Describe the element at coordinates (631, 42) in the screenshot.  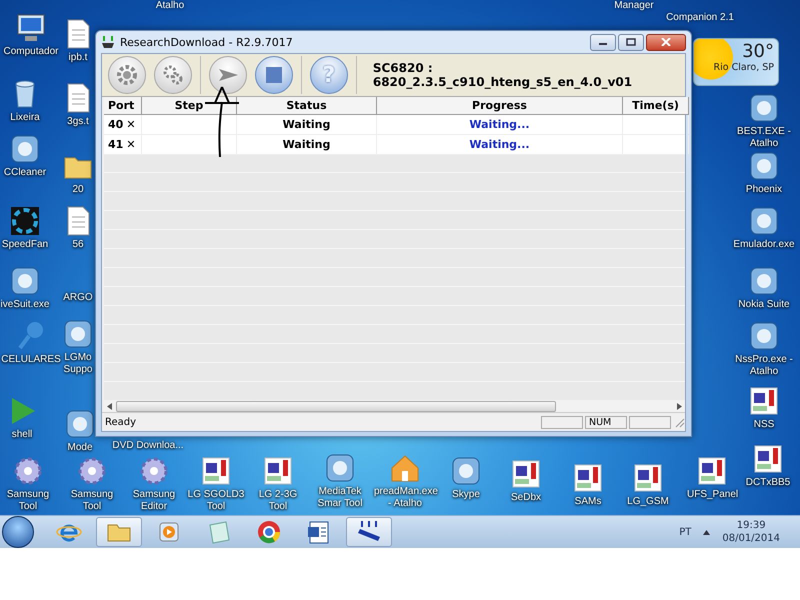
I see `maximize-button` at that location.